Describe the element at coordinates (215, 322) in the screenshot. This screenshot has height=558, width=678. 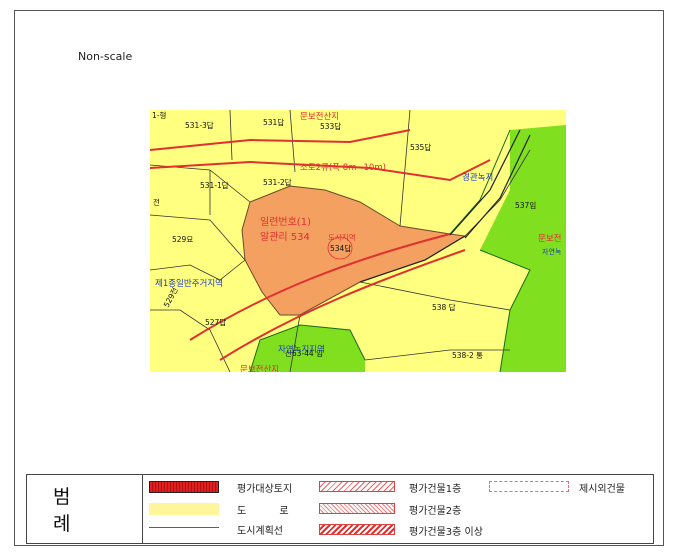
I see `parcel-label: 527답` at that location.